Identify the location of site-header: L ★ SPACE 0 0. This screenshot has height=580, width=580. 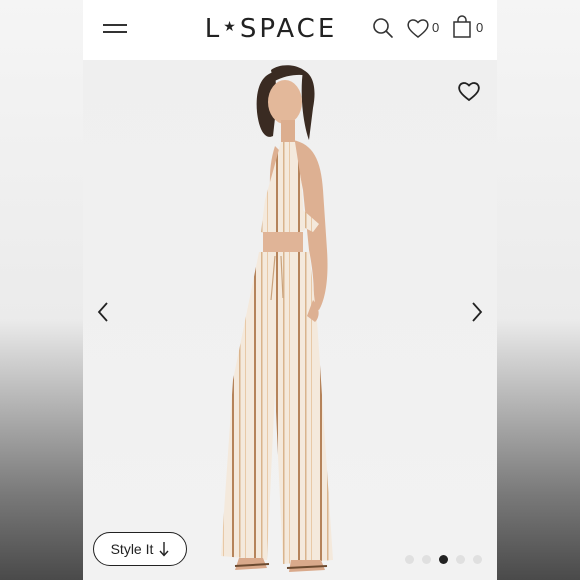
(290, 30).